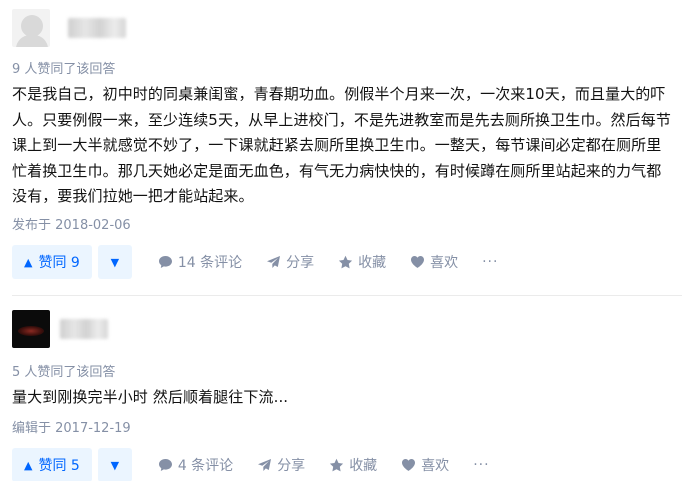  I want to click on avatar-head-shape, so click(32, 26).